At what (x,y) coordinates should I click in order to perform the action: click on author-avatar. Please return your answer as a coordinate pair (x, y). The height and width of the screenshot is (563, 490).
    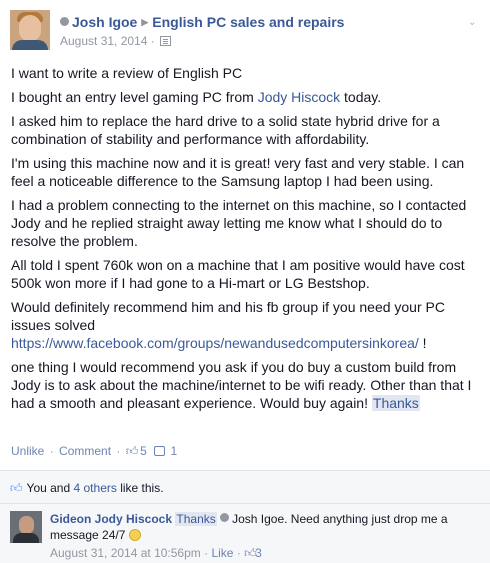
    Looking at the image, I should click on (30, 30).